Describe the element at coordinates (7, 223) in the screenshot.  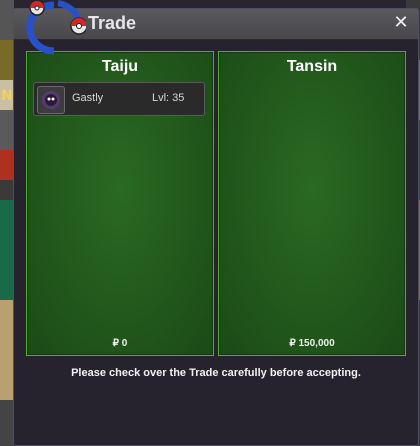
I see `game-background-left` at that location.